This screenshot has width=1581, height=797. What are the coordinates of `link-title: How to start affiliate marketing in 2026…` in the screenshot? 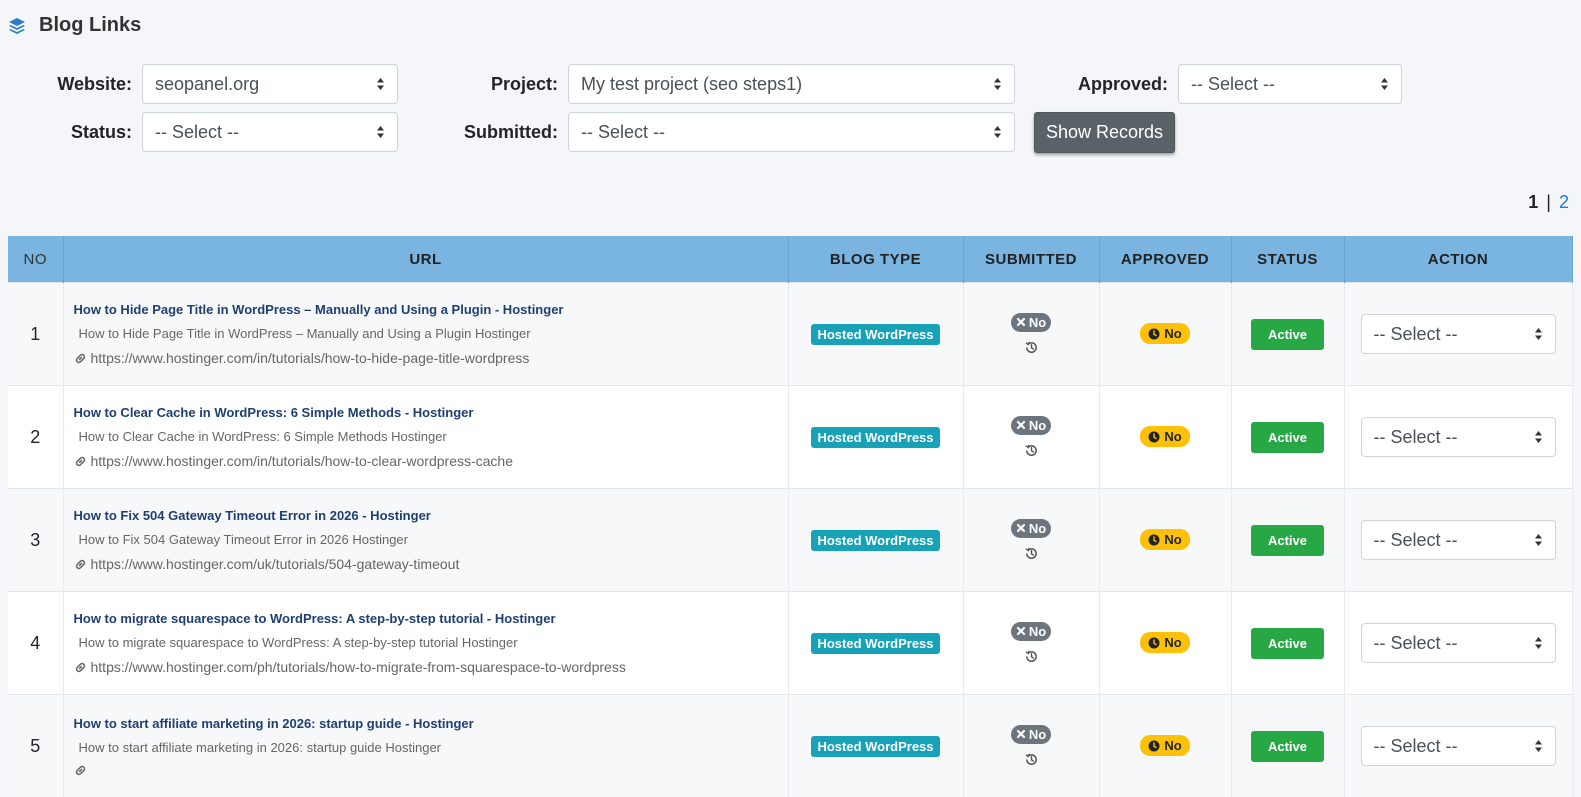 It's located at (430, 723).